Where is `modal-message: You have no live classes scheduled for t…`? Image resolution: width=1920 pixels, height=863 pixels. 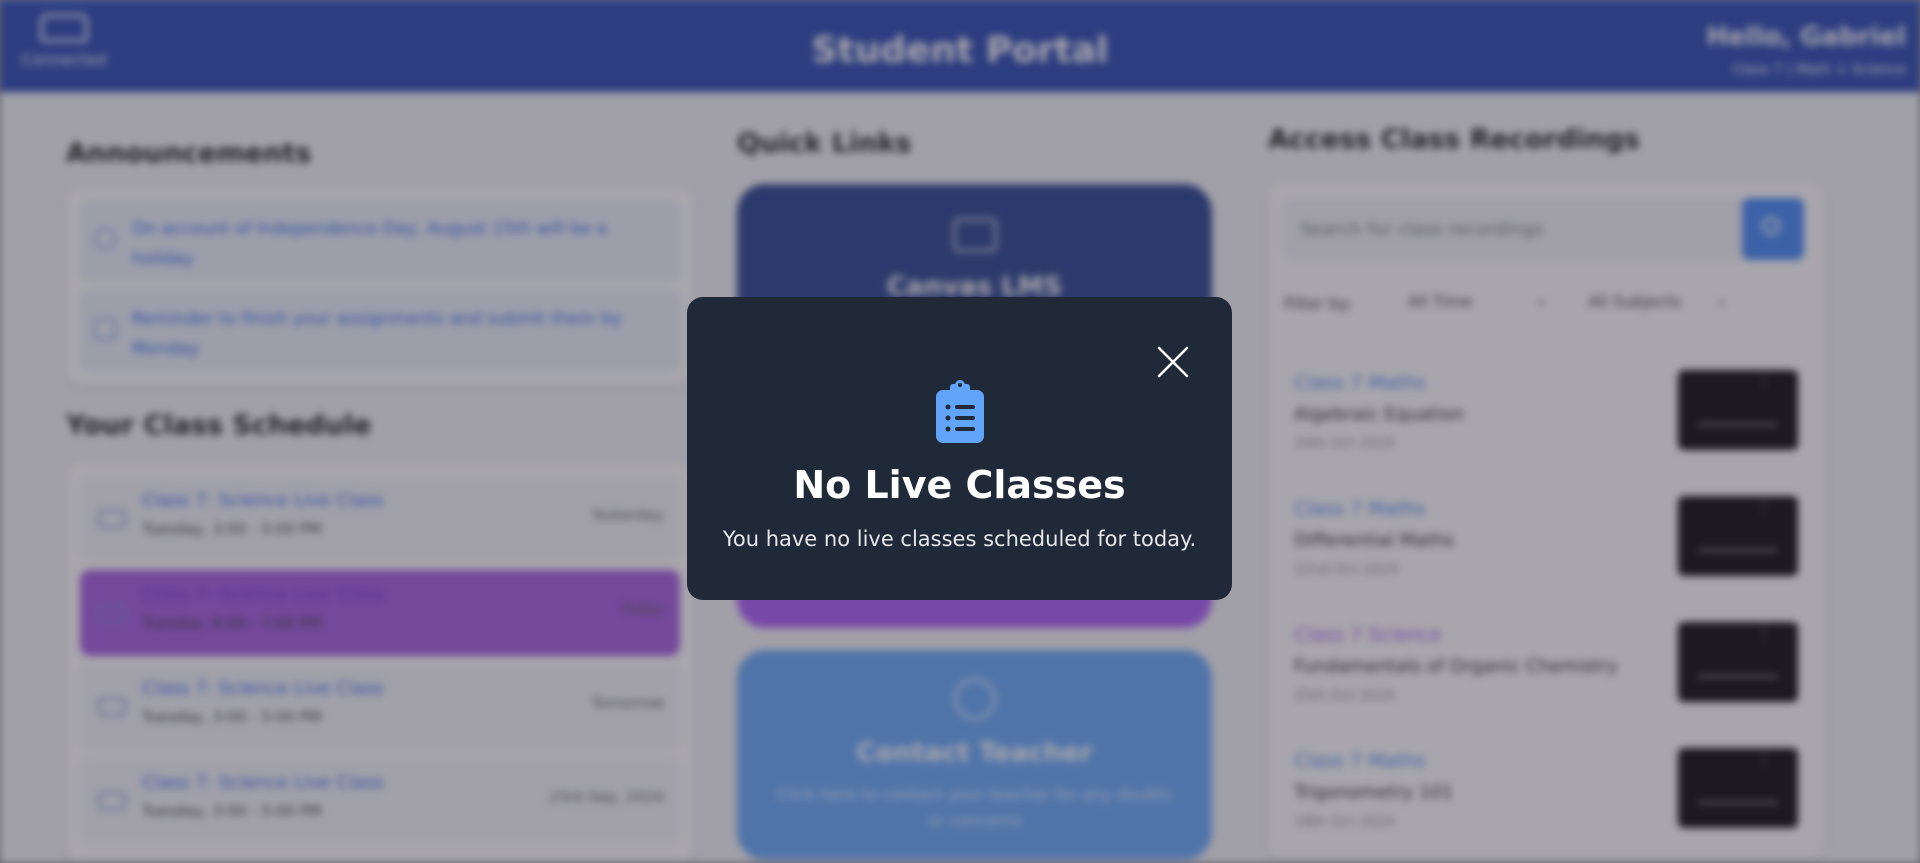 modal-message: You have no live classes scheduled for t… is located at coordinates (959, 539).